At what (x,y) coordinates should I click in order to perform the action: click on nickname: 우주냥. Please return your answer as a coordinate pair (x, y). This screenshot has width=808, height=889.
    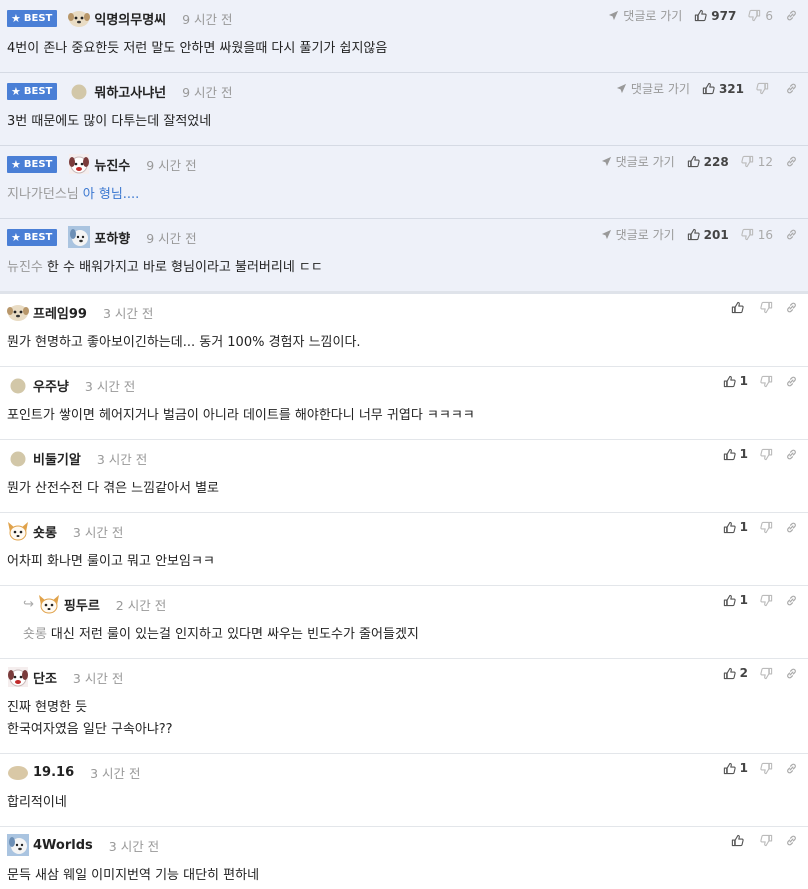
    Looking at the image, I should click on (51, 385).